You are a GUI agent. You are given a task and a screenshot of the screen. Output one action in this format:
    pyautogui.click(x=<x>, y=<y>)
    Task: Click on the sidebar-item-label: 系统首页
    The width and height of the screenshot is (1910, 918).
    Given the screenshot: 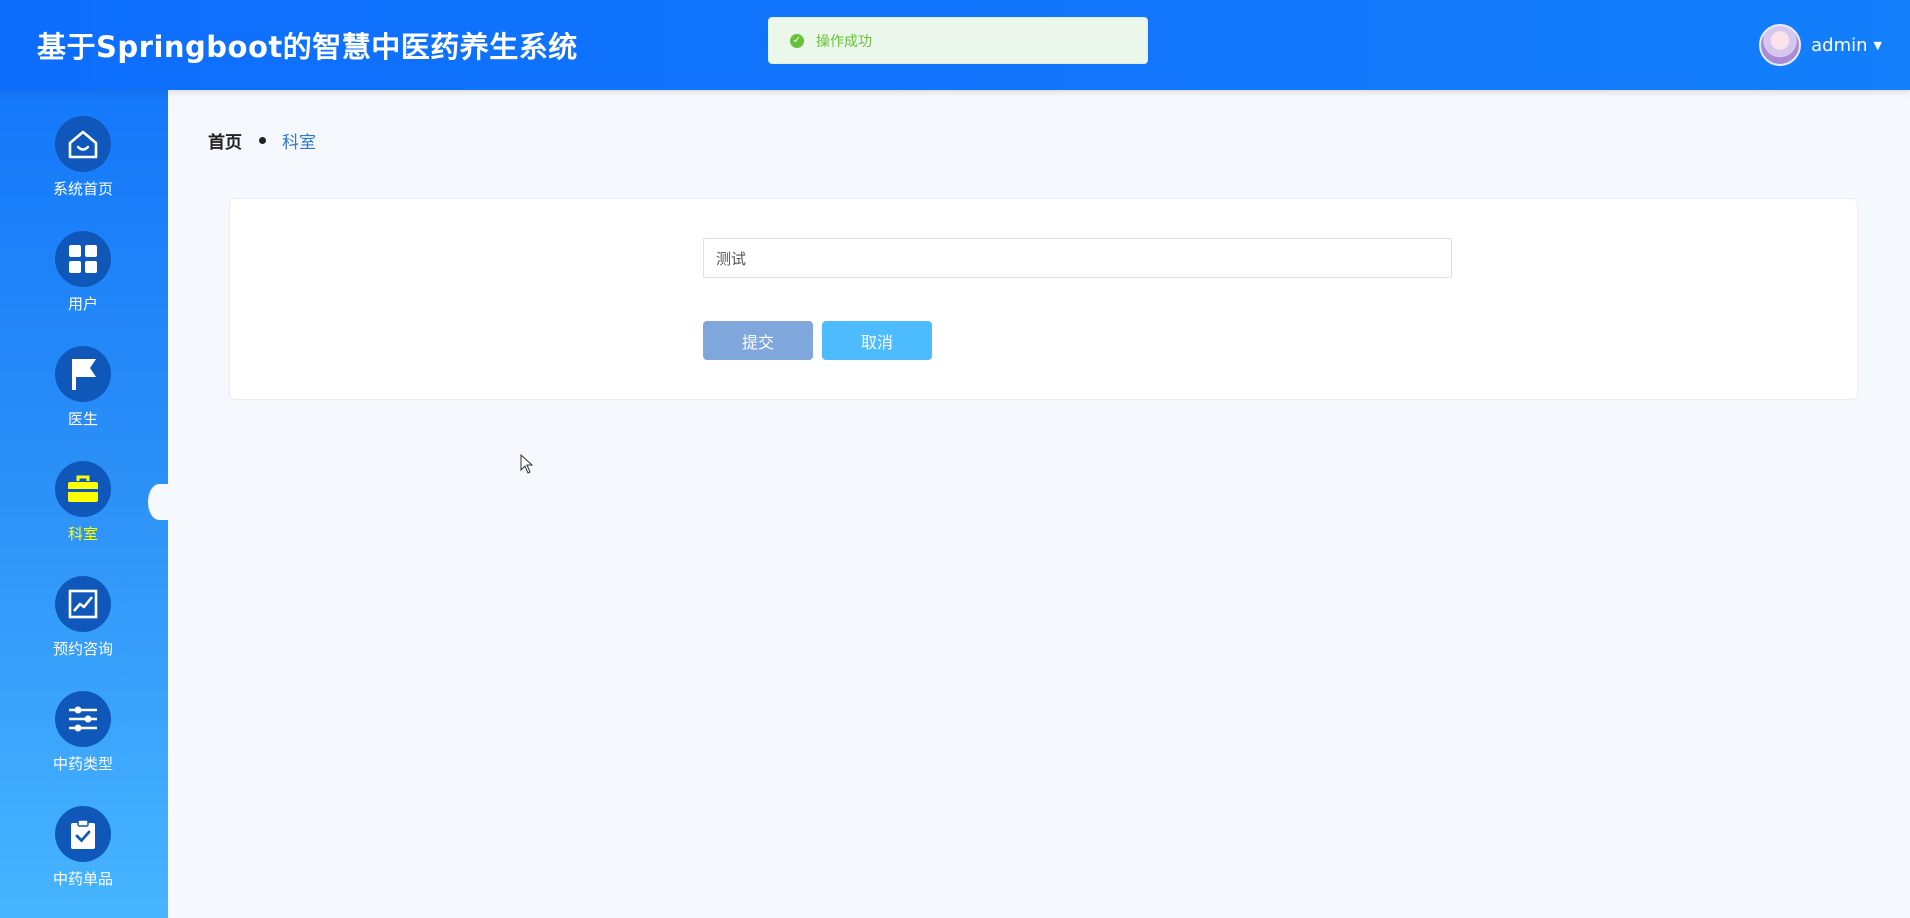 What is the action you would take?
    pyautogui.click(x=82, y=189)
    